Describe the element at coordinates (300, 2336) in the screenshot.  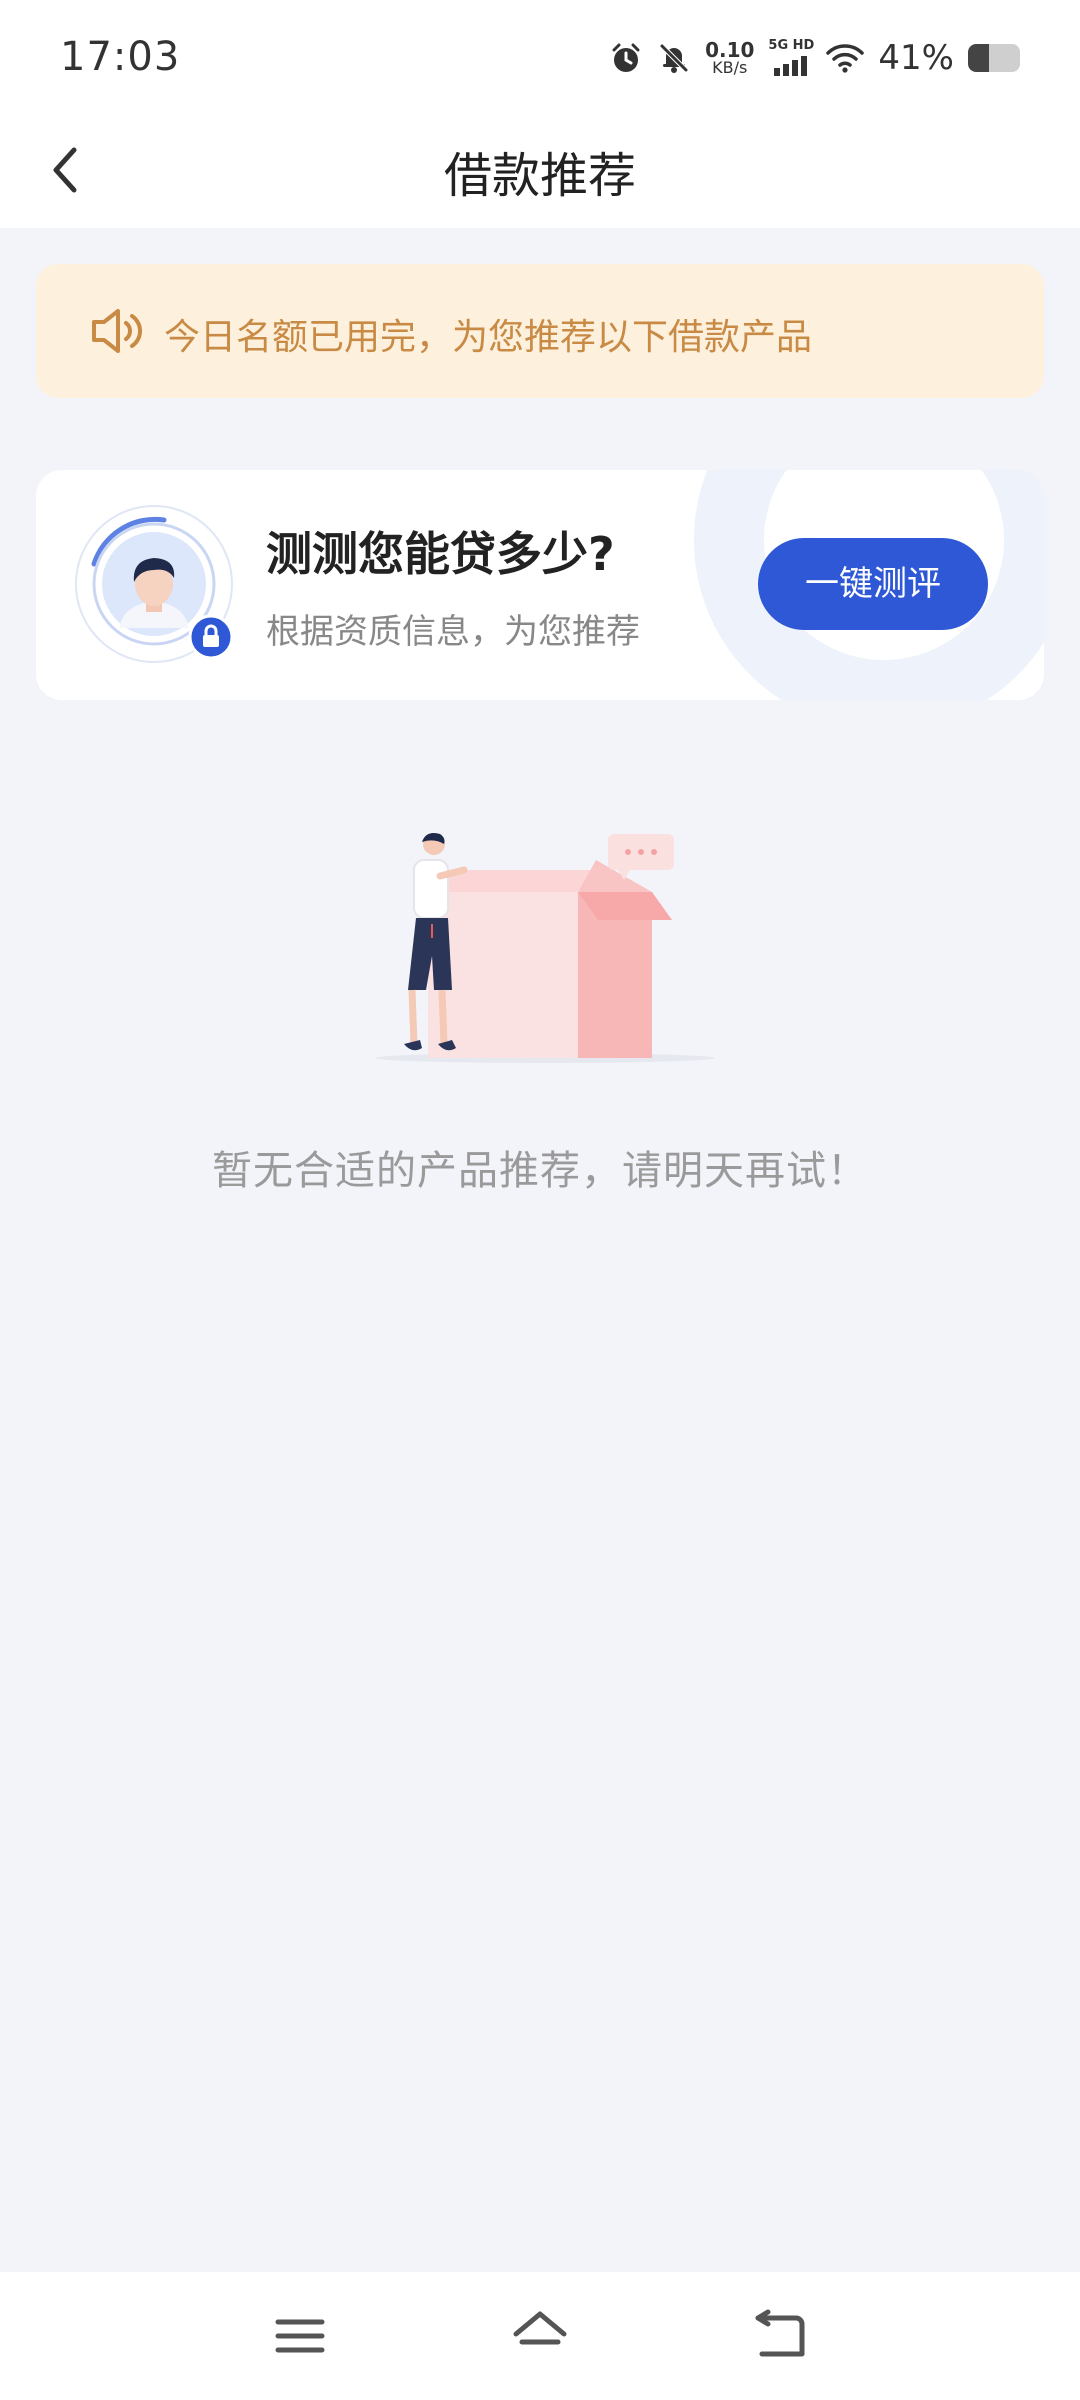
I see `menu-icon` at that location.